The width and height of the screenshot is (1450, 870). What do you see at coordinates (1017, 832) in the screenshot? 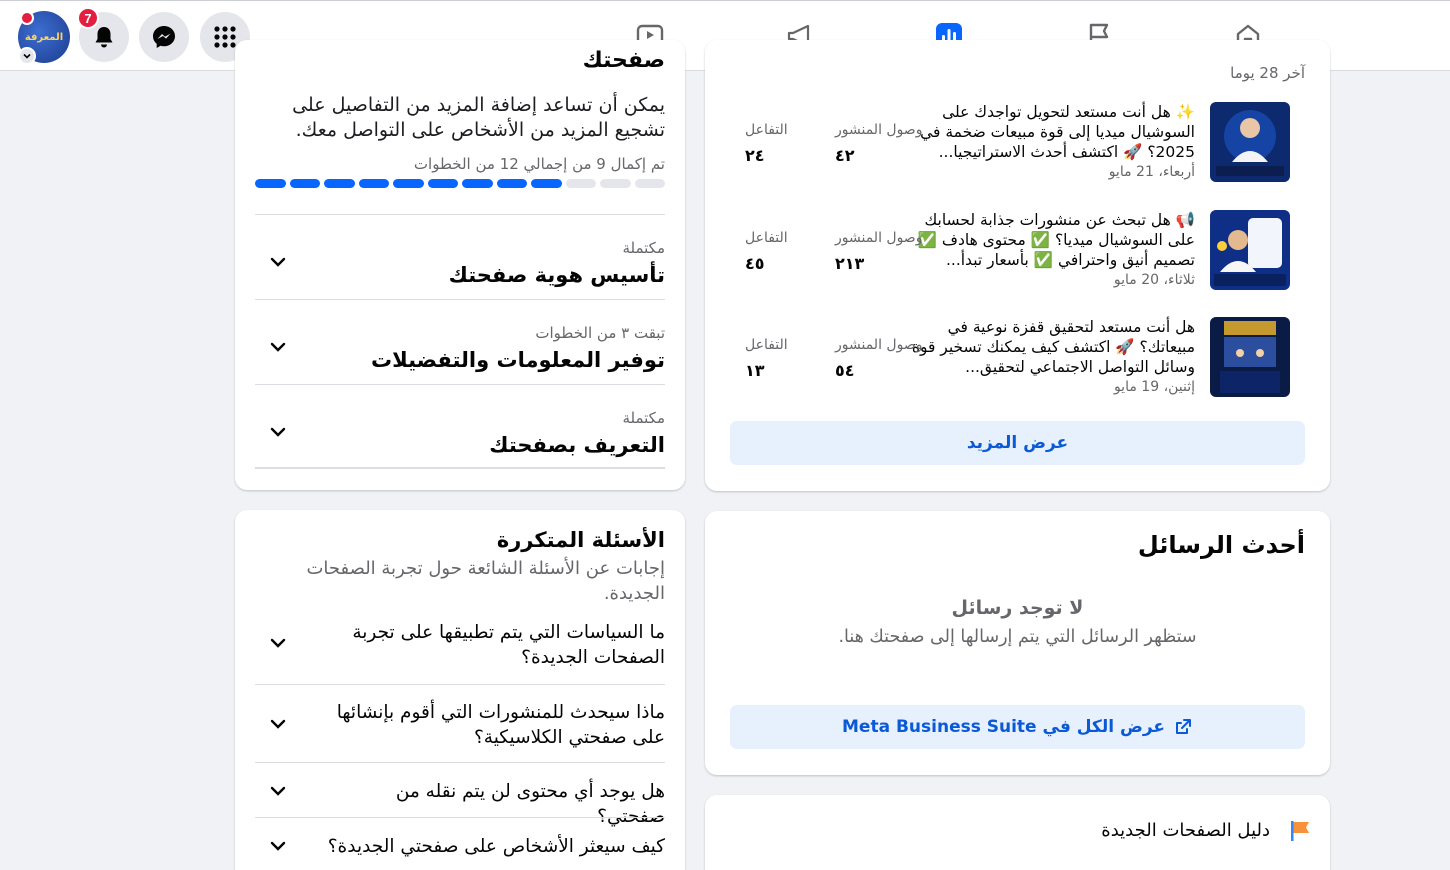
I see `new-pages-guide-card: دليل الصفحات الجديدة` at bounding box center [1017, 832].